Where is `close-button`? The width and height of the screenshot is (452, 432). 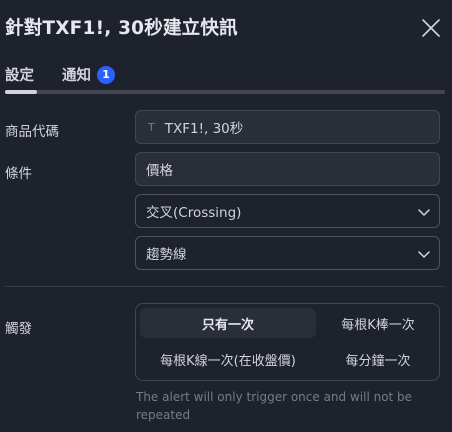 close-button is located at coordinates (431, 28).